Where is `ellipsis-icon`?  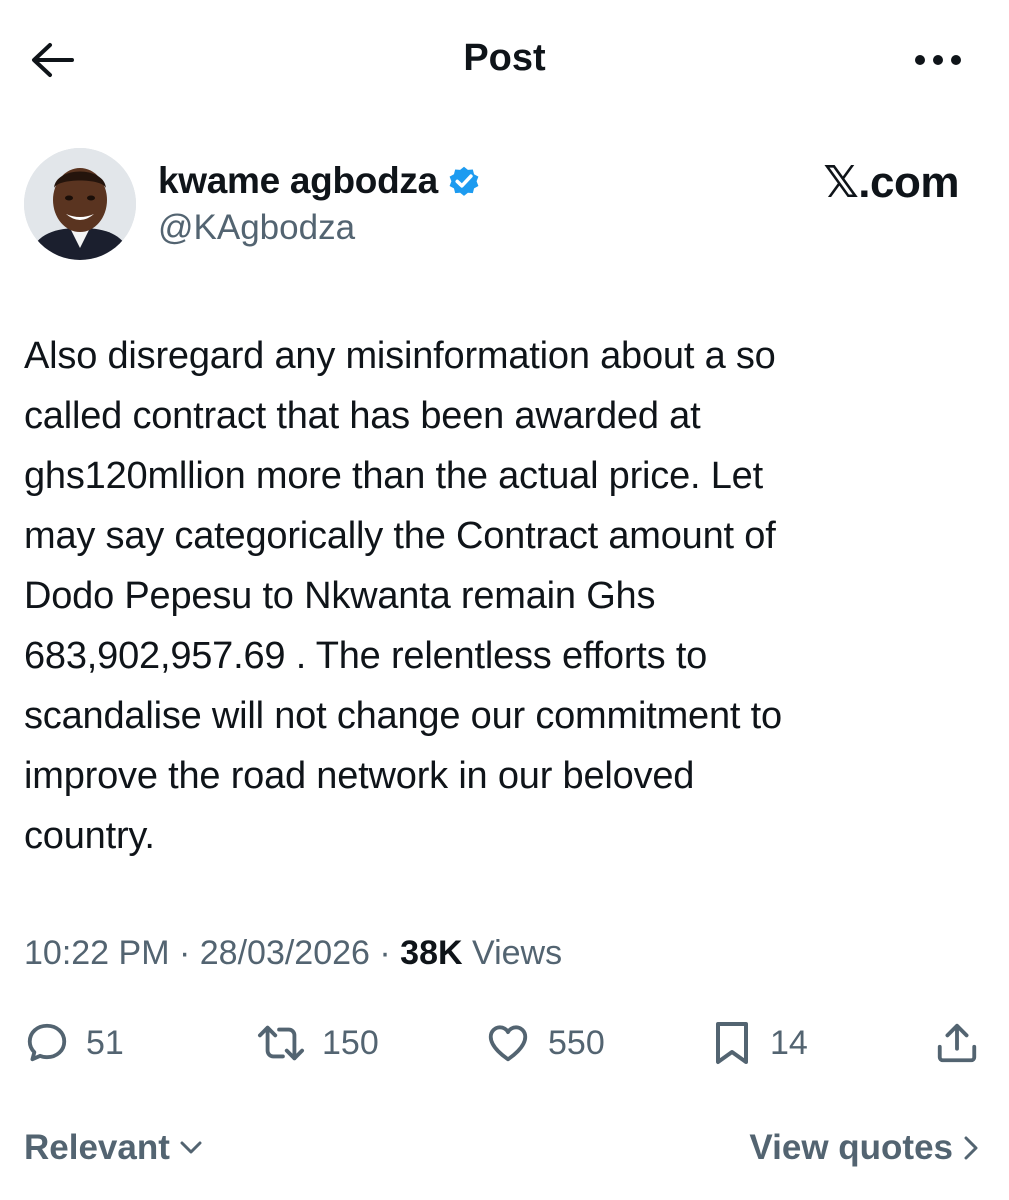
ellipsis-icon is located at coordinates (938, 60).